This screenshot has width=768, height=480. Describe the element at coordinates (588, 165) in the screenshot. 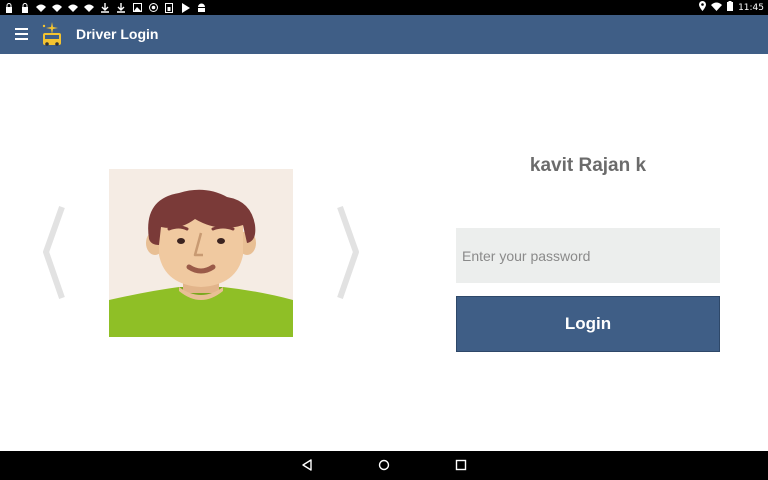

I see `driver-name: kavit Rajan k` at that location.